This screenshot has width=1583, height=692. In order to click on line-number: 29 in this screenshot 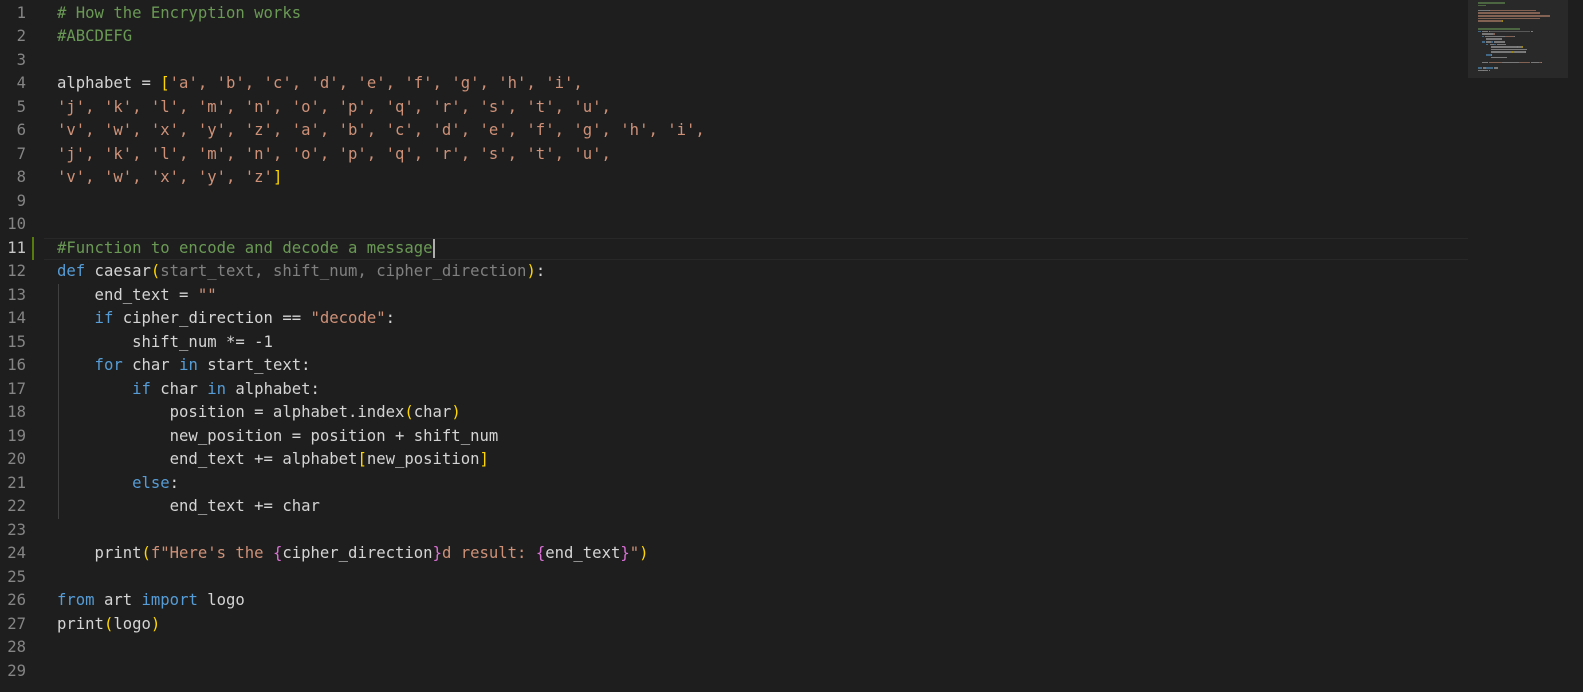, I will do `click(16, 670)`.